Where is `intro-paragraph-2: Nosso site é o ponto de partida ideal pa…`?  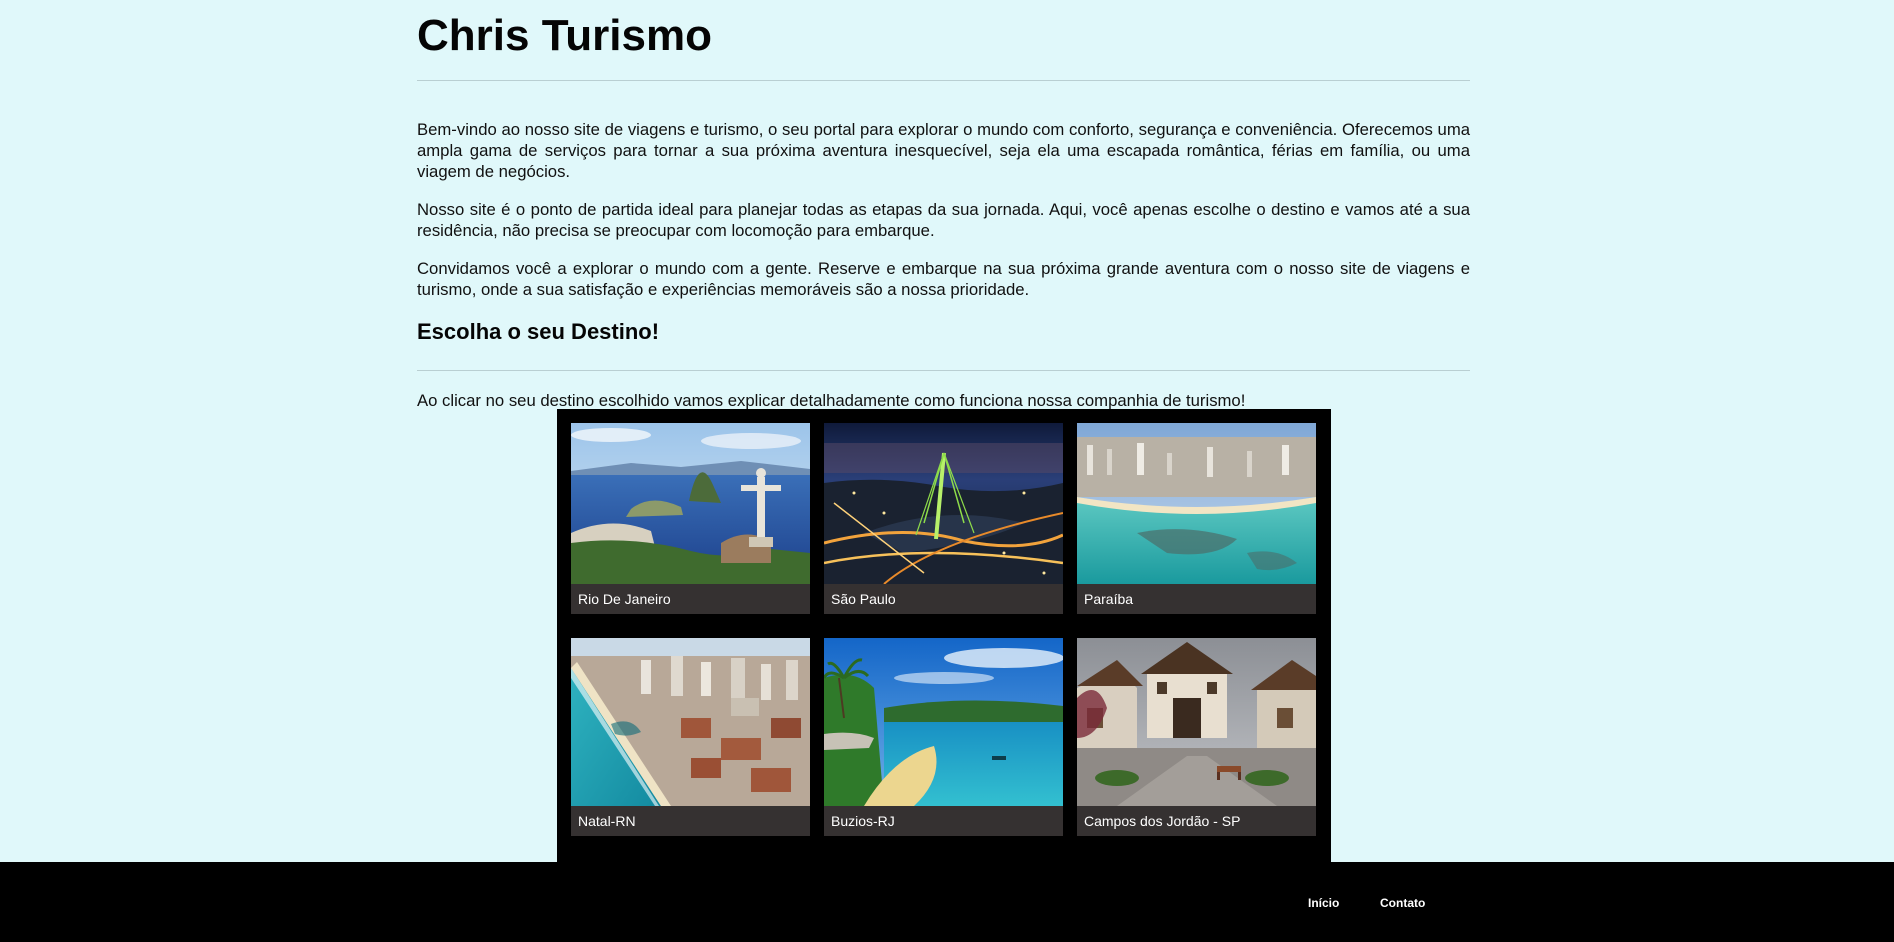 intro-paragraph-2: Nosso site é o ponto de partida ideal pa… is located at coordinates (943, 220).